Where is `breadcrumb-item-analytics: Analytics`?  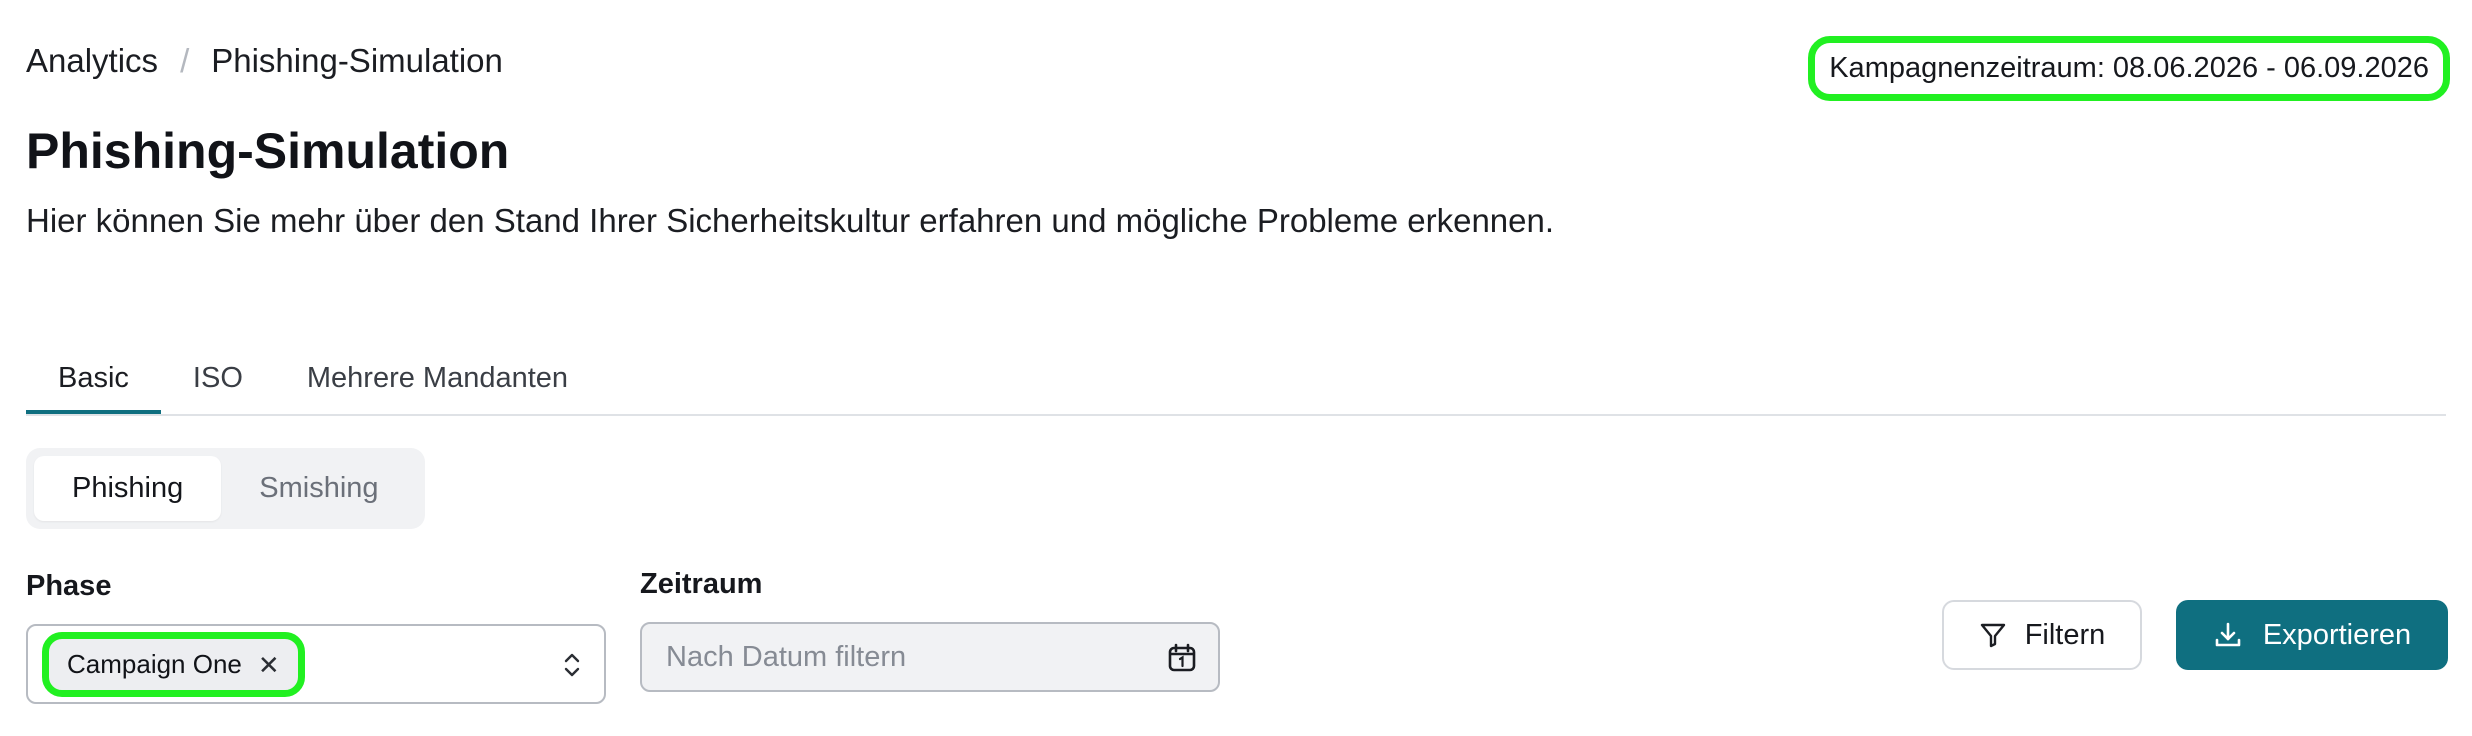
breadcrumb-item-analytics: Analytics is located at coordinates (92, 61).